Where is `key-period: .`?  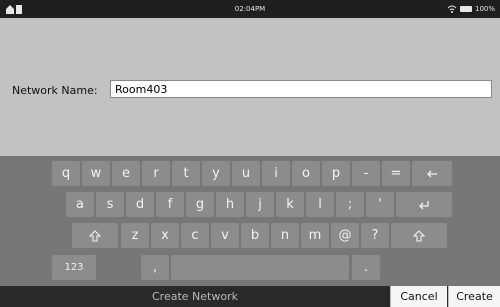 key-period: . is located at coordinates (366, 267).